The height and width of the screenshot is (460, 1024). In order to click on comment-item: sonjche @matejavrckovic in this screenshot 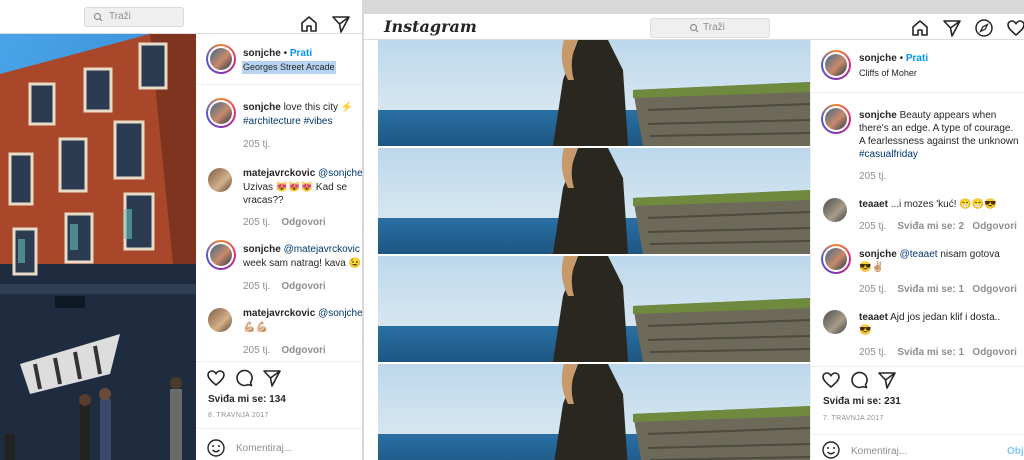, I will do `click(301, 249)`.